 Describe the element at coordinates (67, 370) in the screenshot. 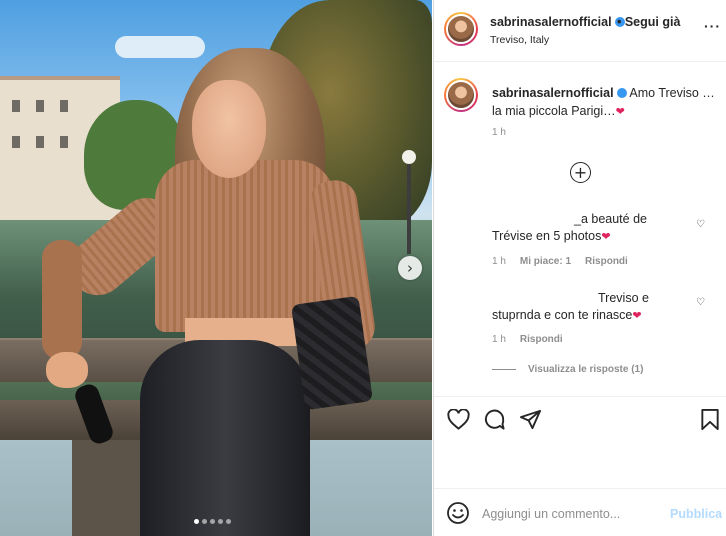

I see `figure-hand` at that location.